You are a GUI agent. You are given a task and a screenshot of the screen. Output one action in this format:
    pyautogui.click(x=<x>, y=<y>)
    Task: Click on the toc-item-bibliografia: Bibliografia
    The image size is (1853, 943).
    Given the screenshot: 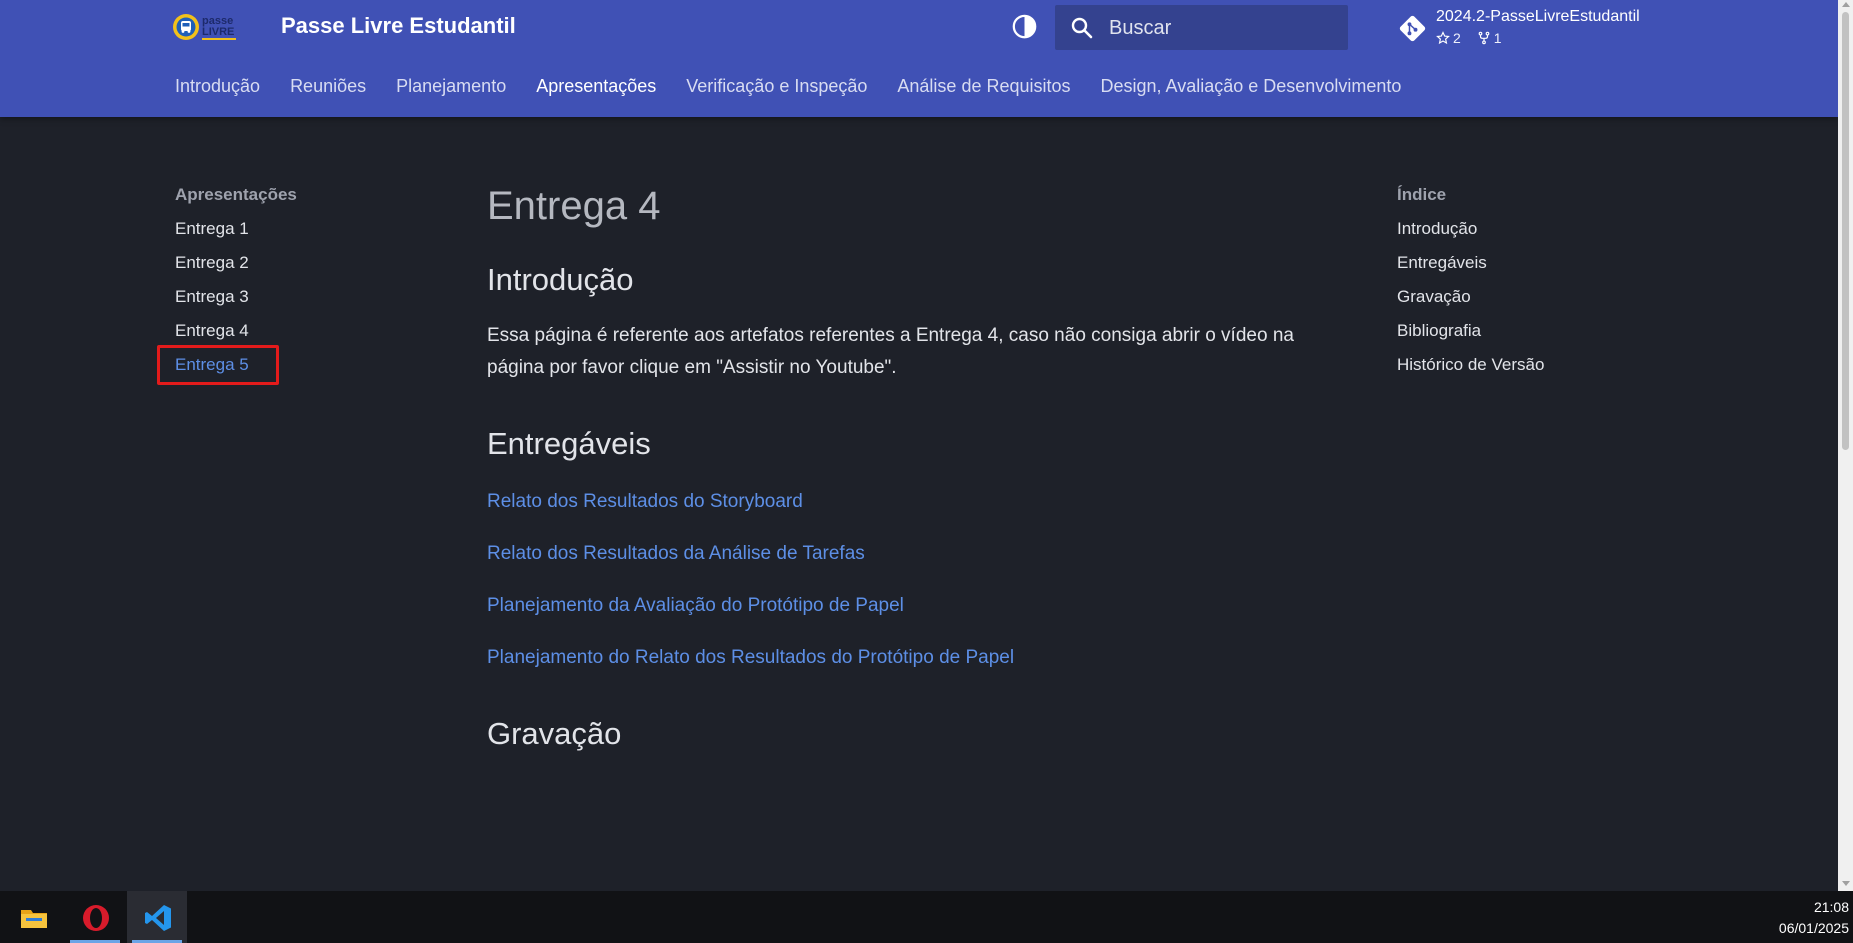 What is the action you would take?
    pyautogui.click(x=1527, y=336)
    